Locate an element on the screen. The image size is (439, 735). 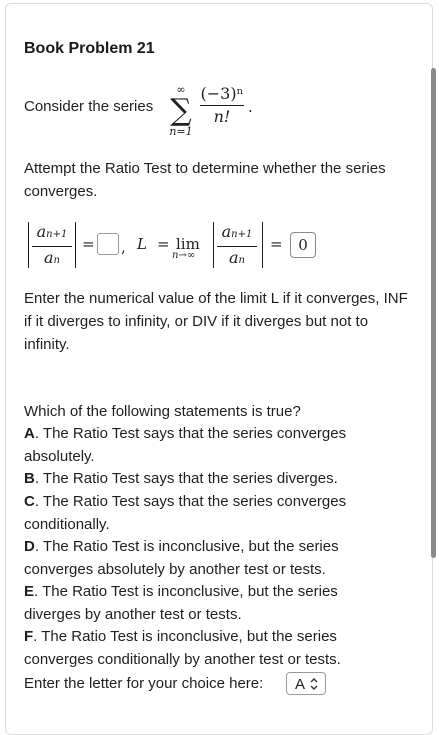
option-letter: F is located at coordinates (29, 636).